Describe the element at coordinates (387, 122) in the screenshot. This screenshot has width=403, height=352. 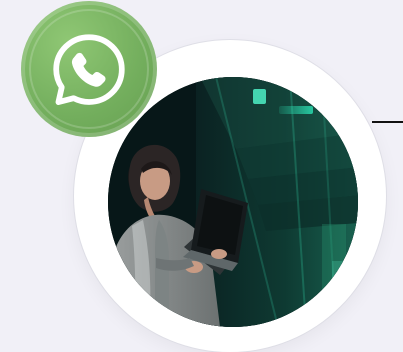
I see `connector-line` at that location.